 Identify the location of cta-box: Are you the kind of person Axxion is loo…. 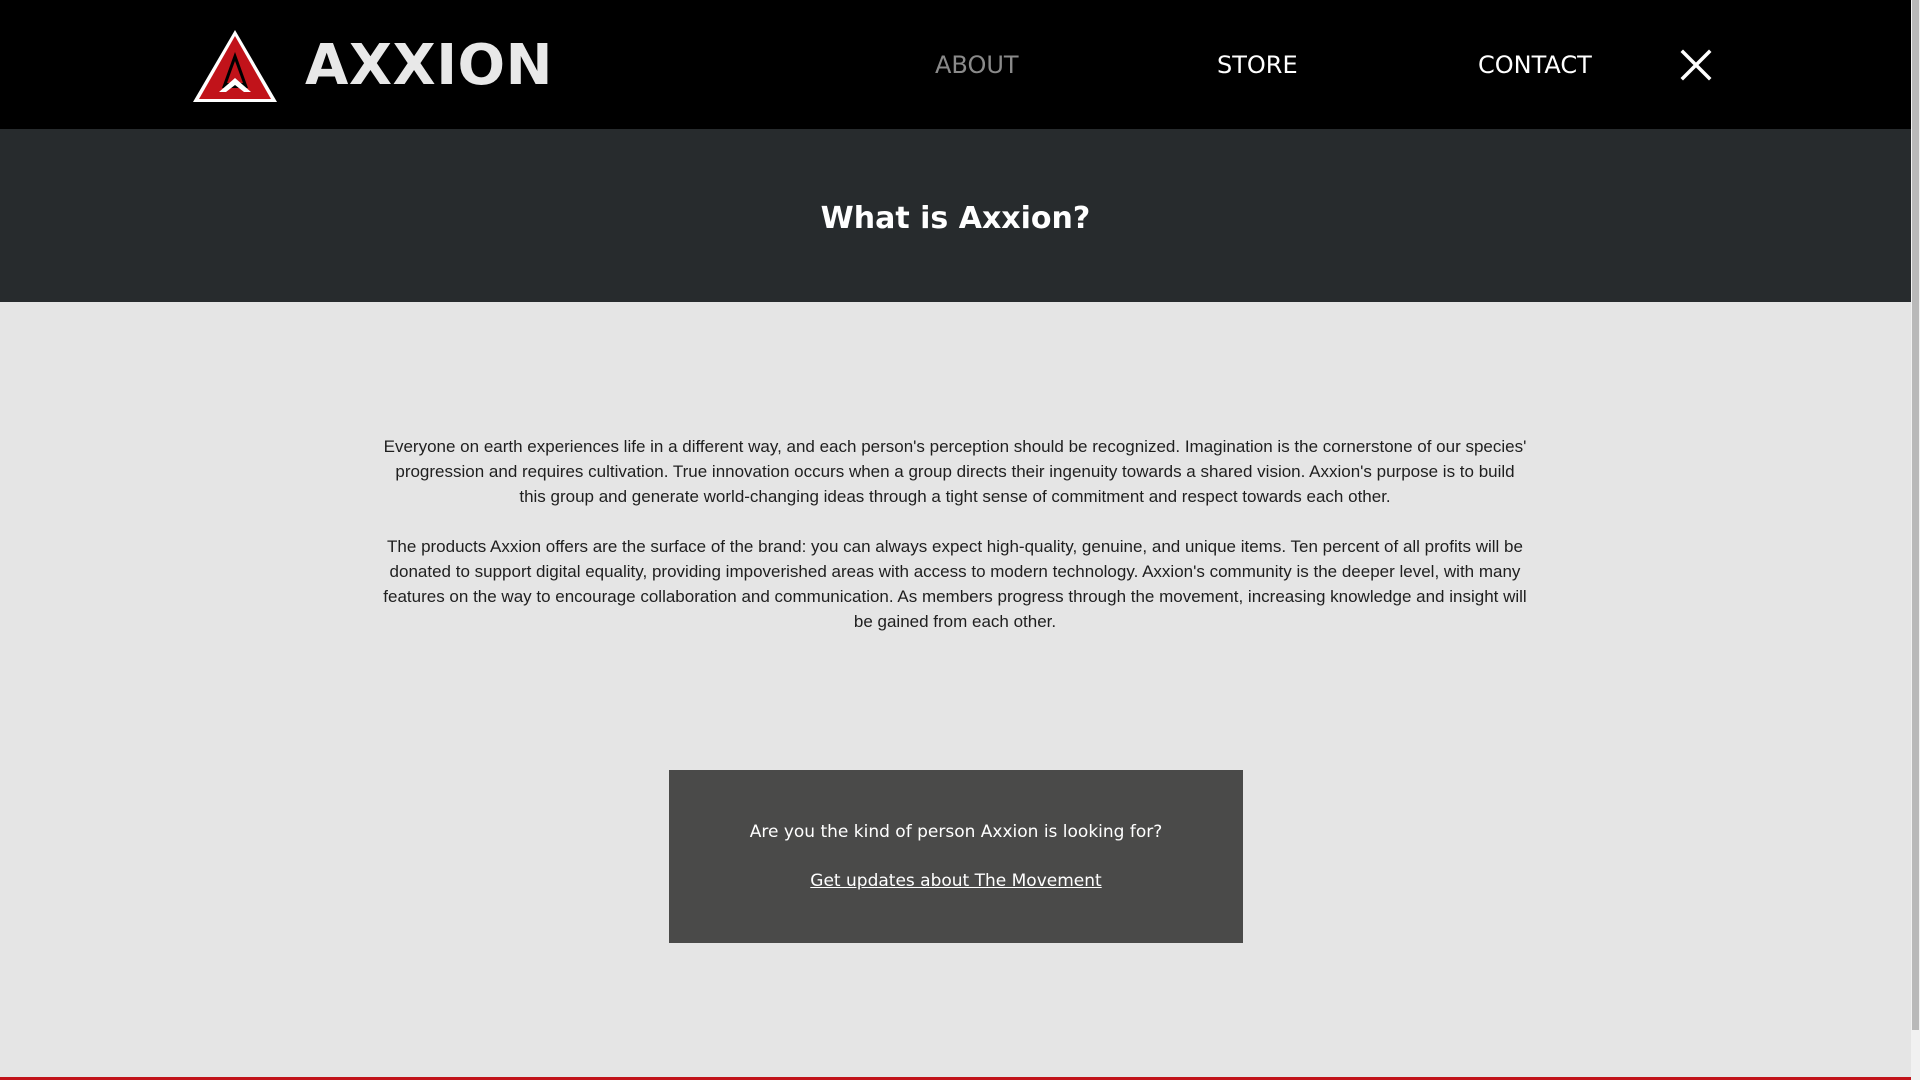
(956, 856).